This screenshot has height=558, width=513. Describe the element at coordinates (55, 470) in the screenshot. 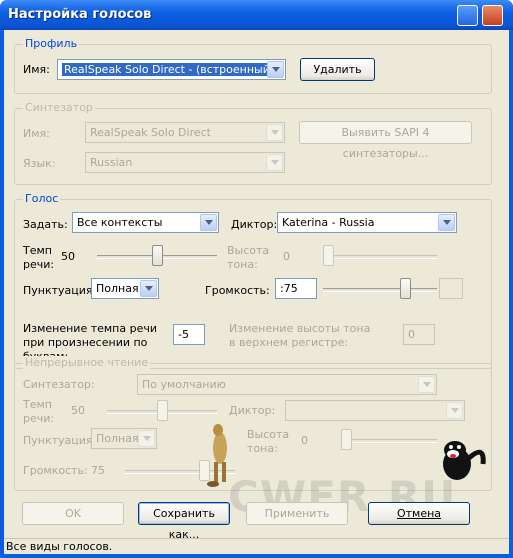

I see `continuous-volume-label: Громкость:` at that location.